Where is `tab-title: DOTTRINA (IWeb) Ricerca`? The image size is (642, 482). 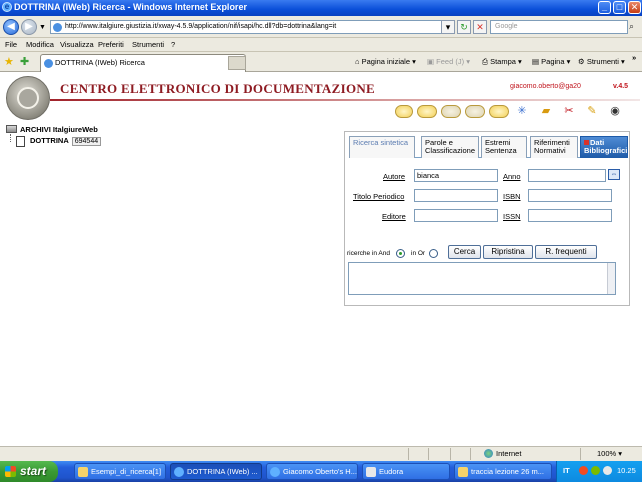
tab-title: DOTTRINA (IWeb) Ricerca is located at coordinates (100, 62).